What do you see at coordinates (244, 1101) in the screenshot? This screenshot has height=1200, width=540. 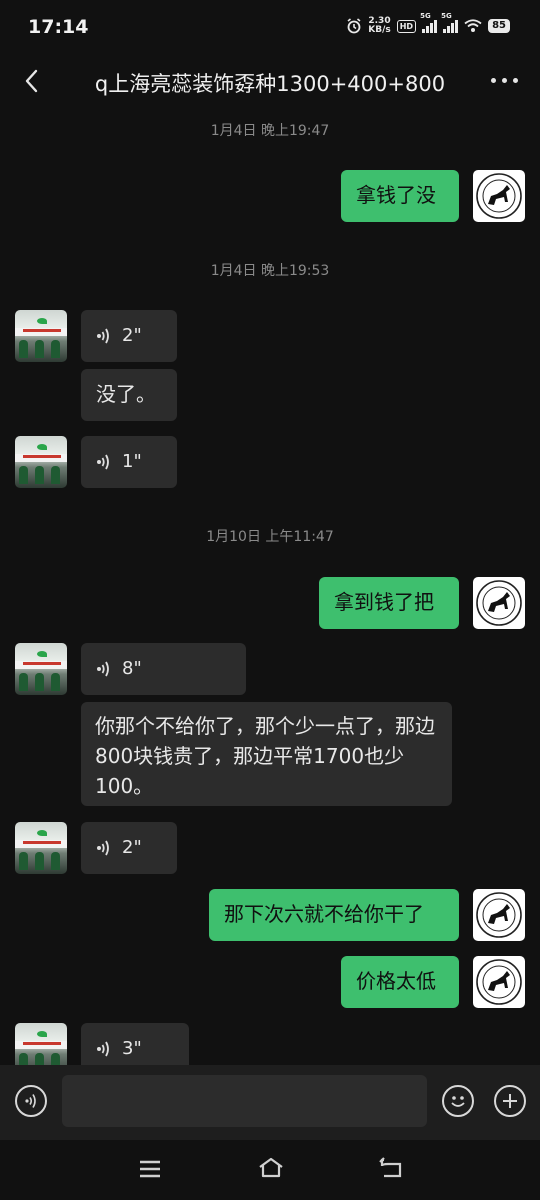 I see `message-input` at bounding box center [244, 1101].